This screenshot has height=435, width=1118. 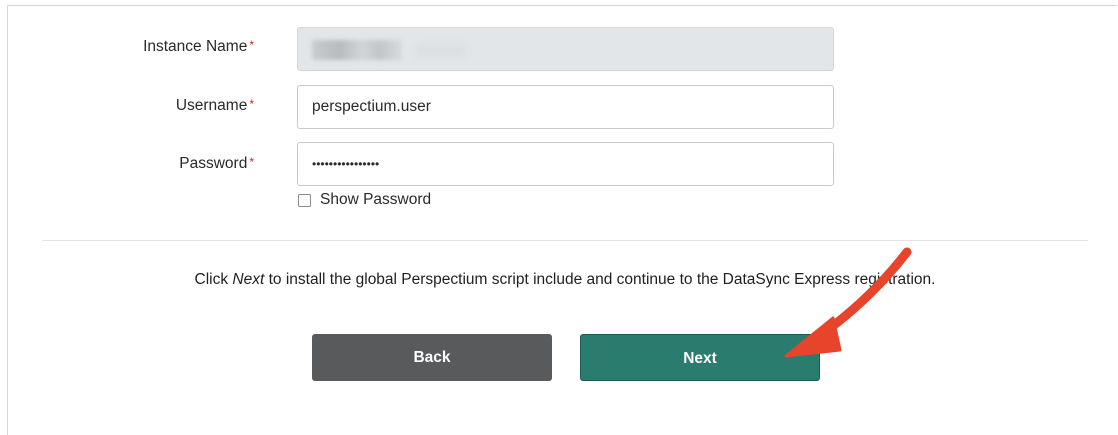 What do you see at coordinates (304, 200) in the screenshot?
I see `show-password-checkbox` at bounding box center [304, 200].